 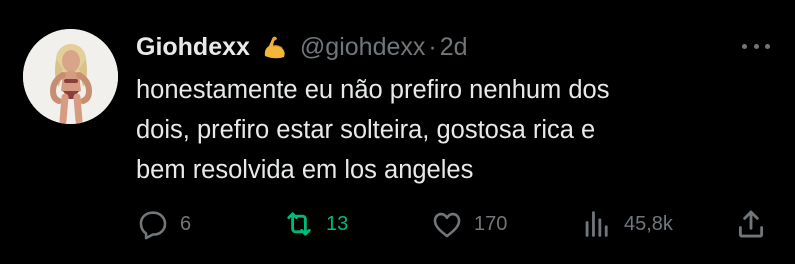 I want to click on reply-button: 6, so click(x=163, y=224).